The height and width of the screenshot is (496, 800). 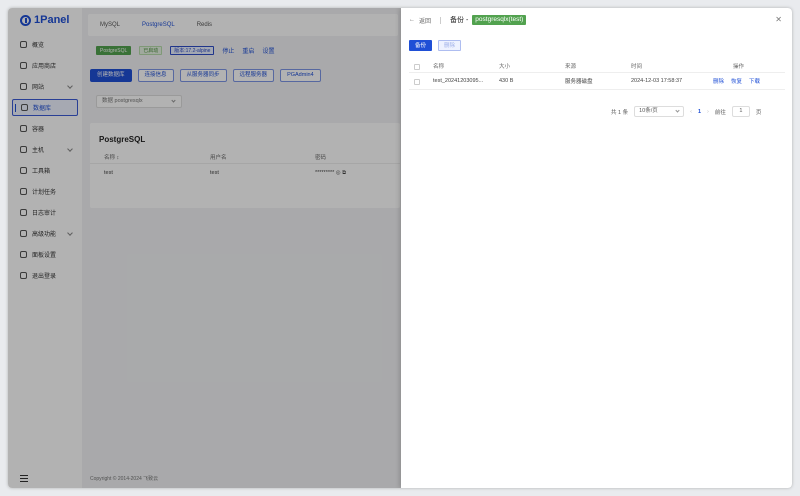 What do you see at coordinates (778, 19) in the screenshot?
I see `close-icon: ✕` at bounding box center [778, 19].